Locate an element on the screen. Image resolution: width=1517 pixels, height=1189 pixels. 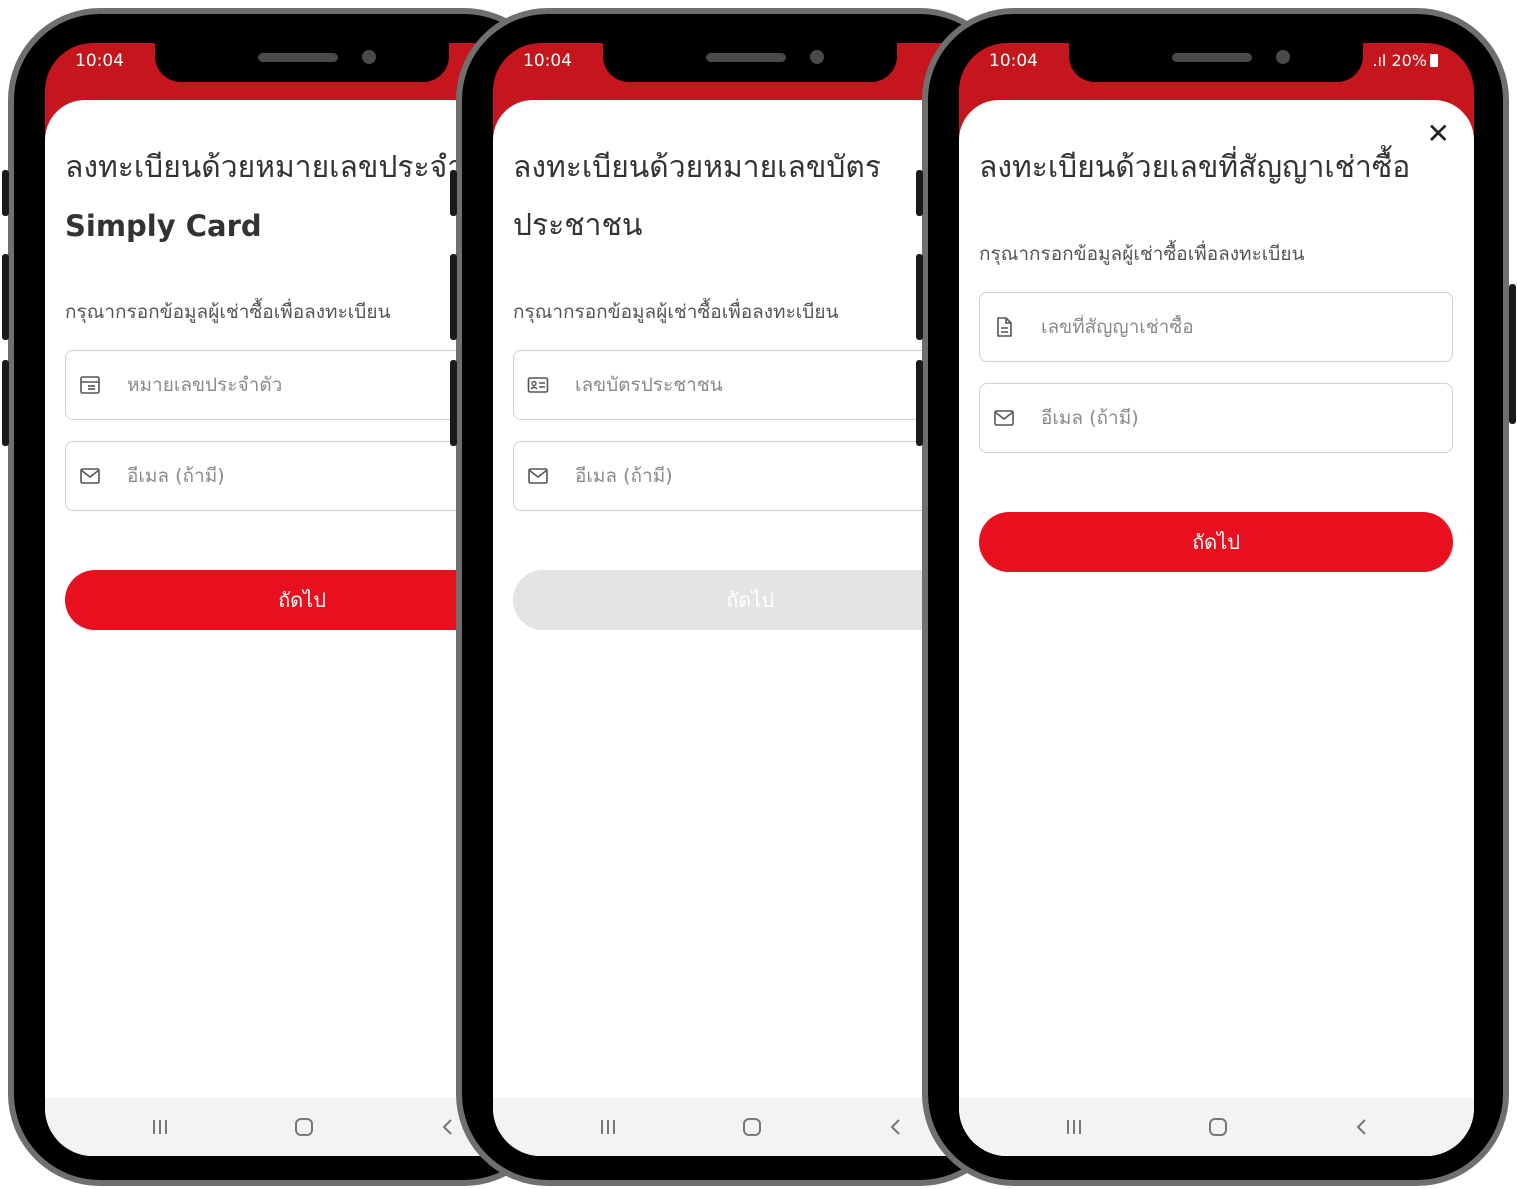
page-title: ลงทะเบียนด้วยเลขที่สัญญาเช่าซื้อ is located at coordinates (1226, 168).